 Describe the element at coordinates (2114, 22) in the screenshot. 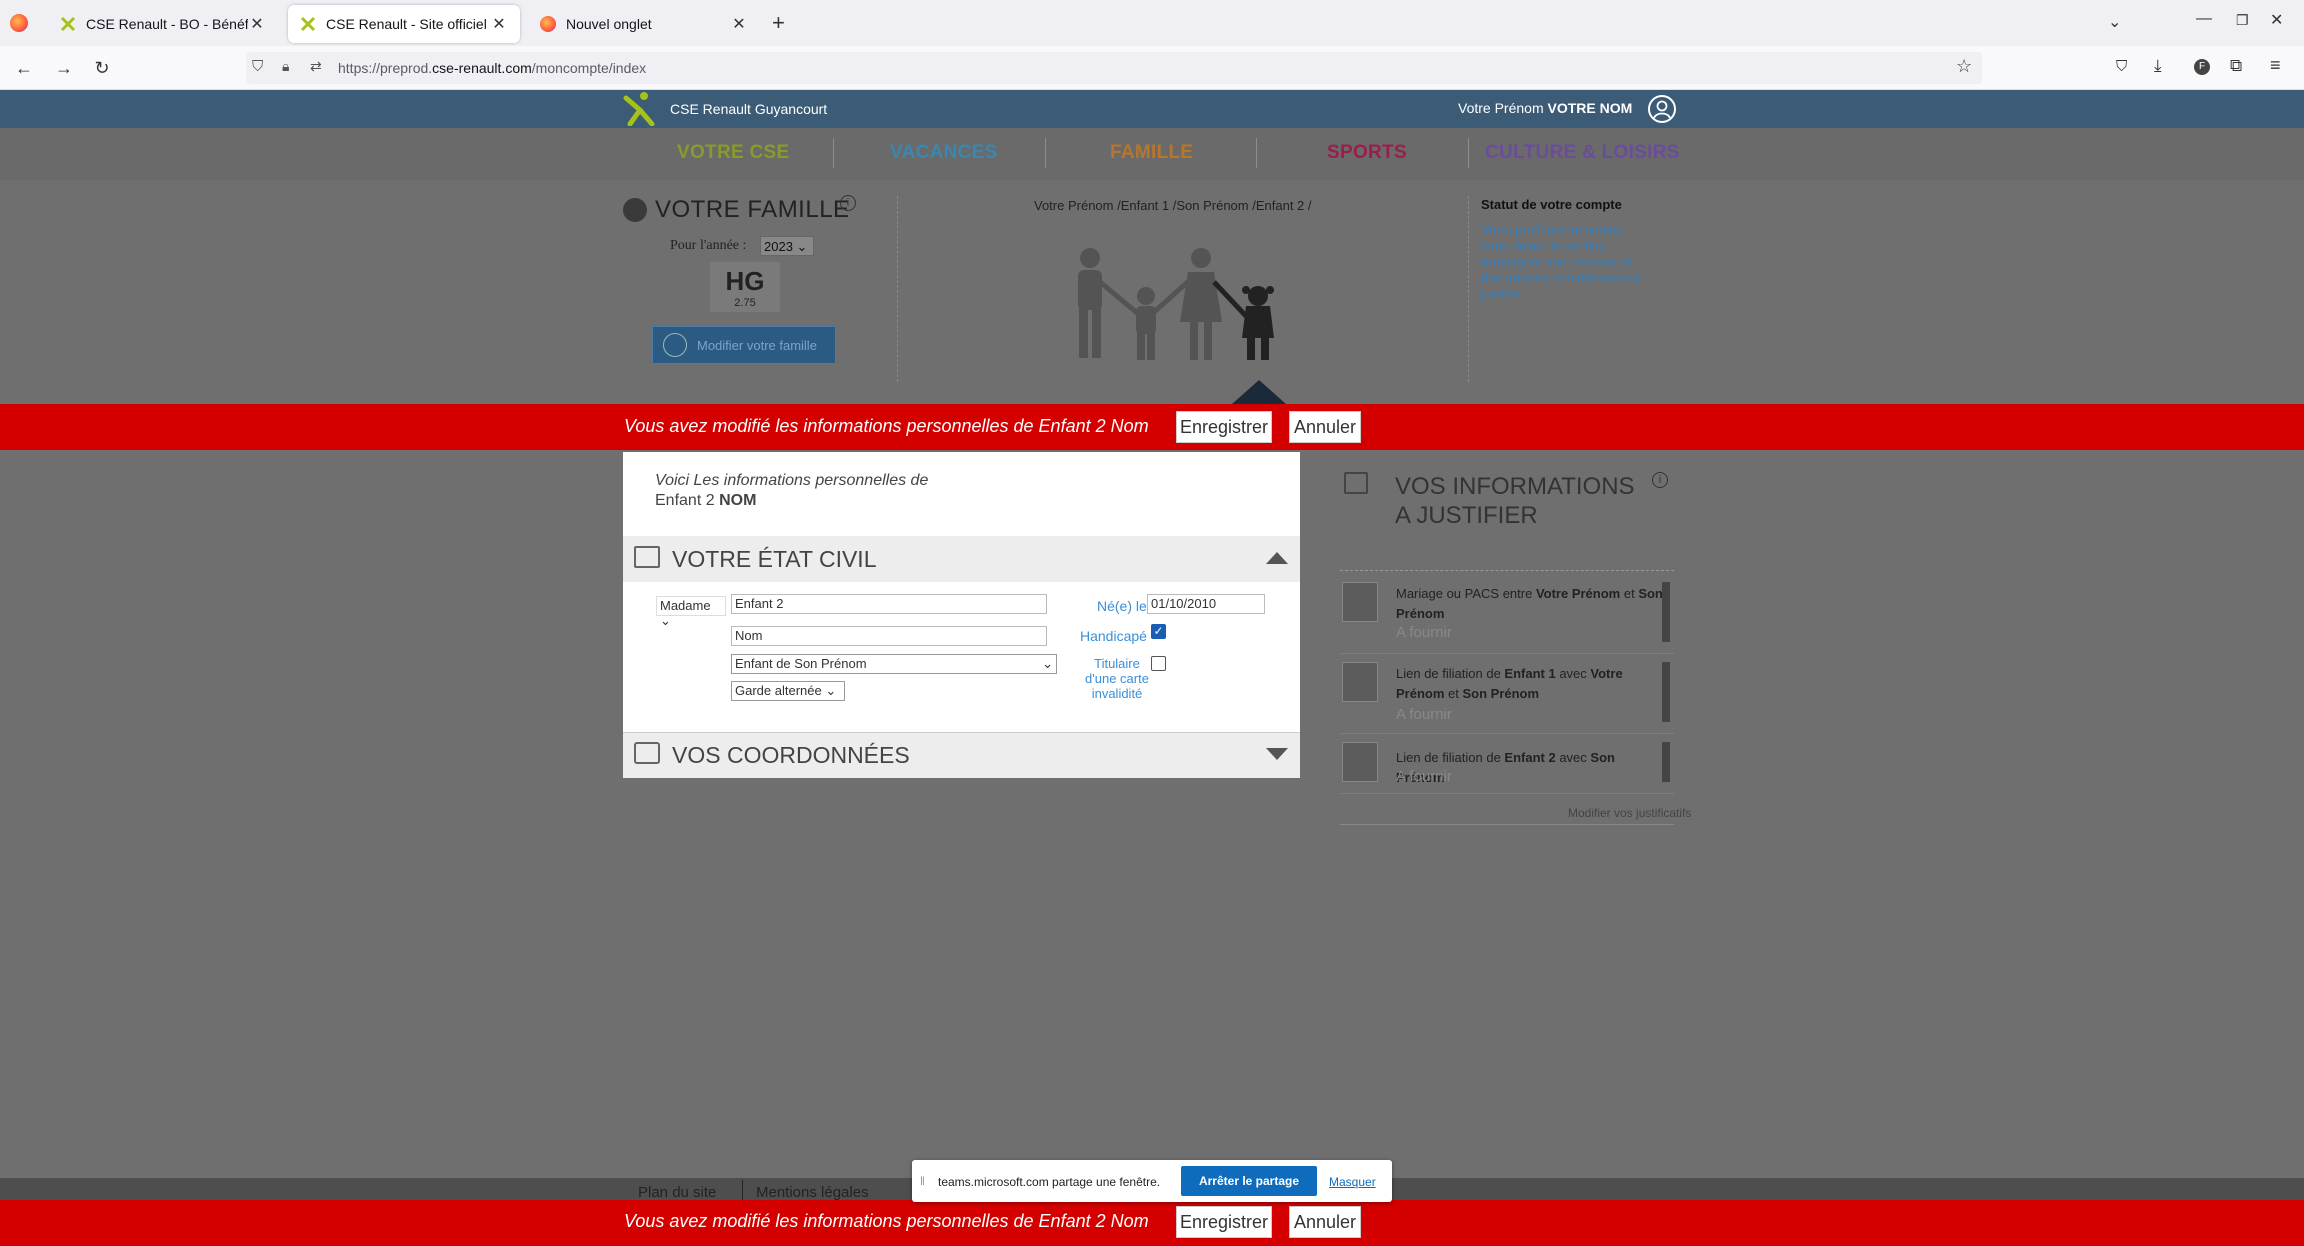

I see `list-tabs-icon: ⌄` at that location.